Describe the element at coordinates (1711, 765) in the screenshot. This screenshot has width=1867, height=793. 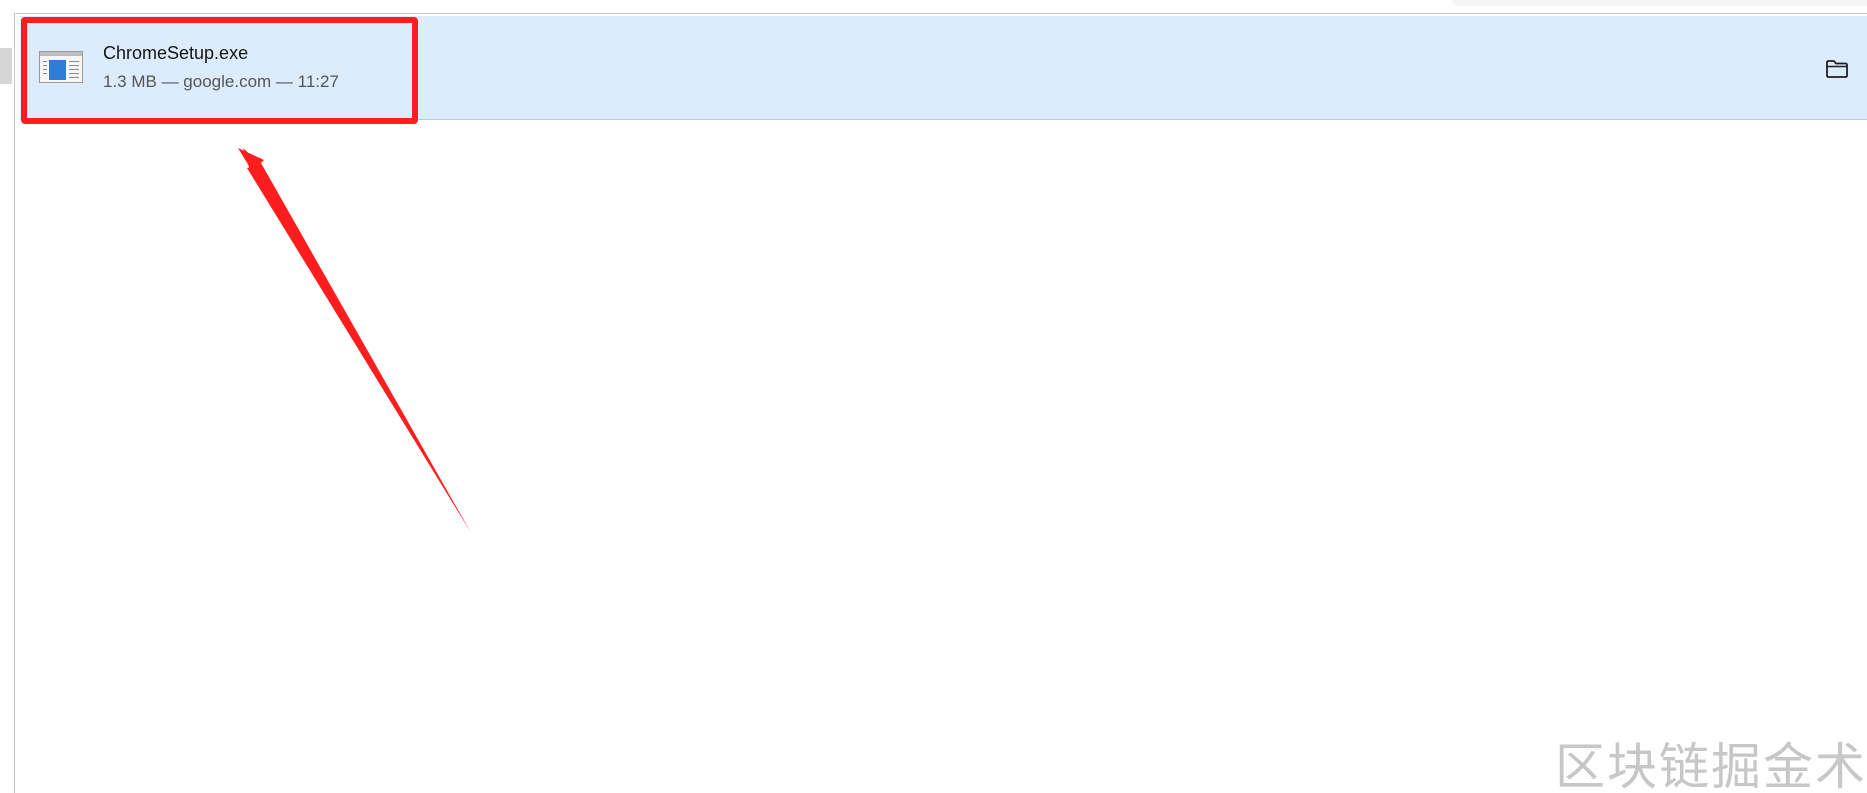
I see `watermark: 区块链掘金术` at that location.